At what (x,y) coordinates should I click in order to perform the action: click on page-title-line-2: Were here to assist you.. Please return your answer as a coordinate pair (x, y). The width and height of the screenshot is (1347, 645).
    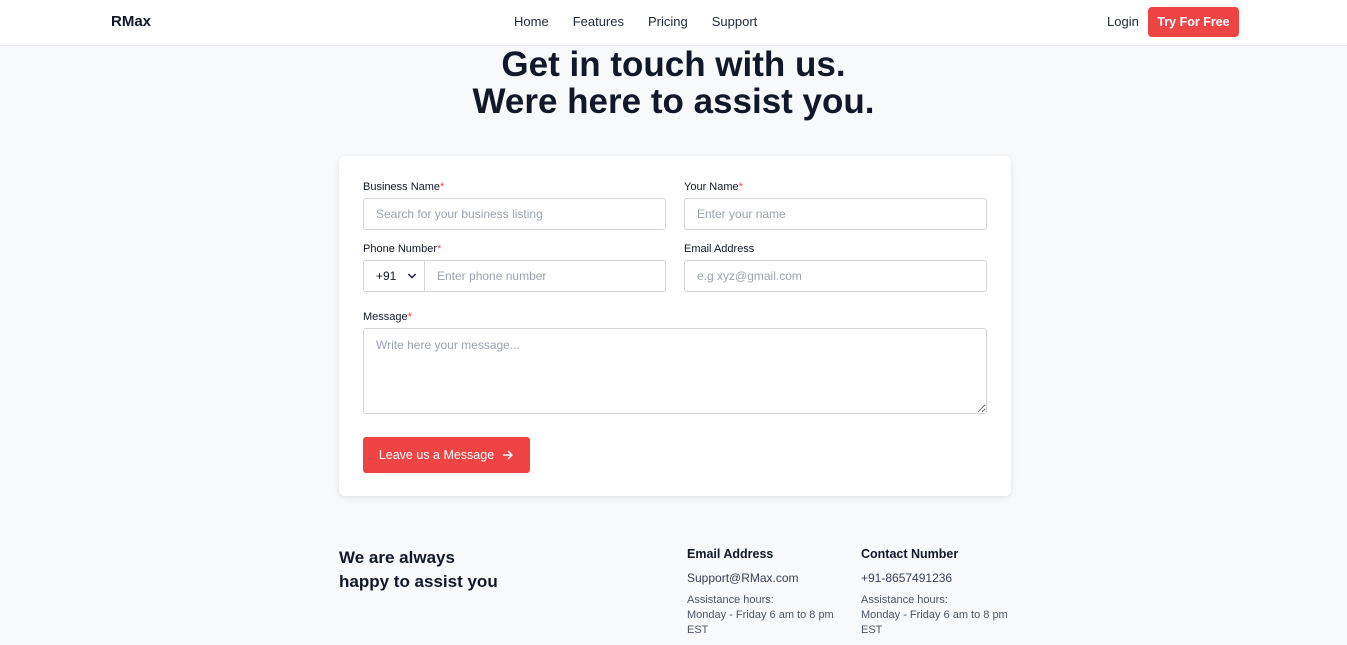
    Looking at the image, I should click on (673, 101).